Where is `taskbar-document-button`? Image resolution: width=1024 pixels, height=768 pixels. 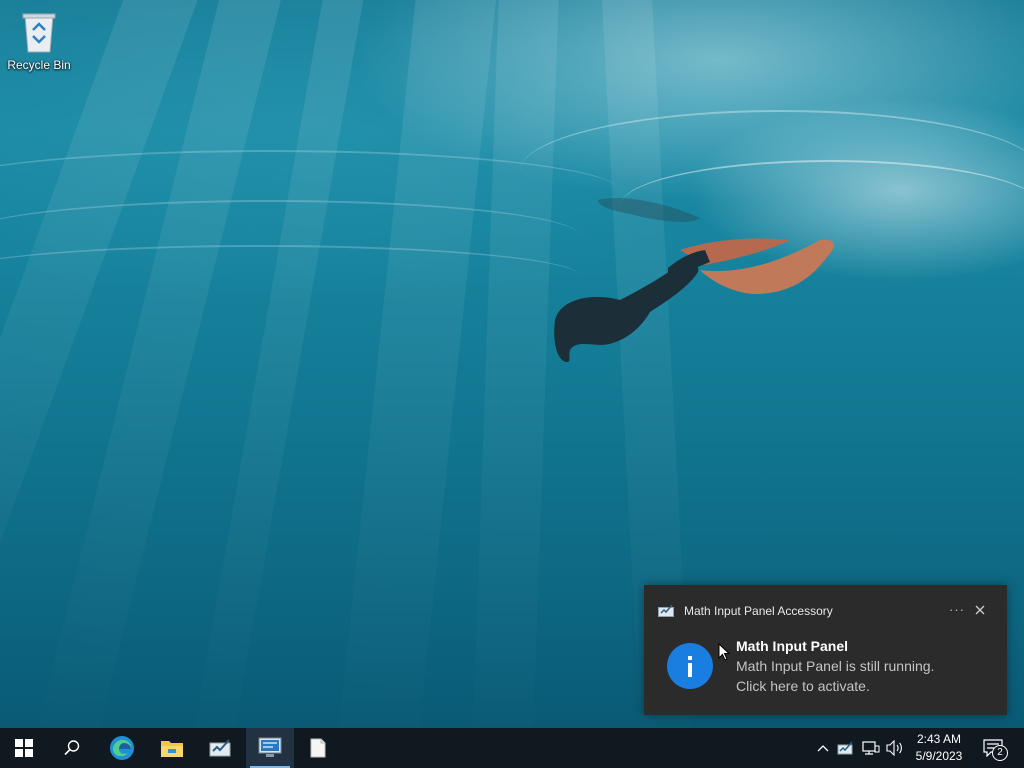
taskbar-document-button is located at coordinates (318, 748).